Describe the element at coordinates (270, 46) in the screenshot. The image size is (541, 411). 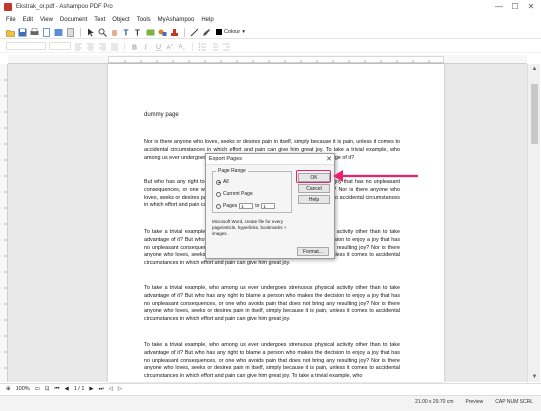
I see `format-toolbar: B I U Ax Ax` at that location.